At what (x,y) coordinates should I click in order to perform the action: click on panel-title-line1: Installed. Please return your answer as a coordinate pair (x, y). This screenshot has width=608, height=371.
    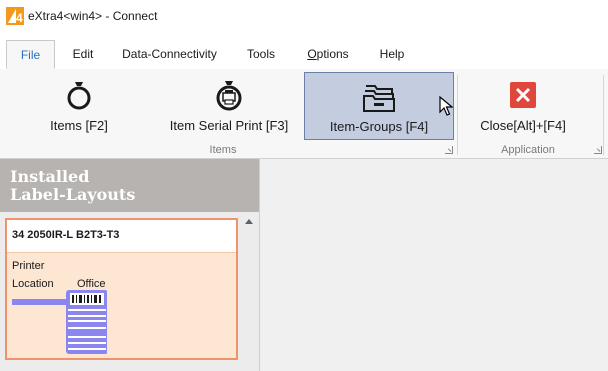
    Looking at the image, I should click on (50, 176).